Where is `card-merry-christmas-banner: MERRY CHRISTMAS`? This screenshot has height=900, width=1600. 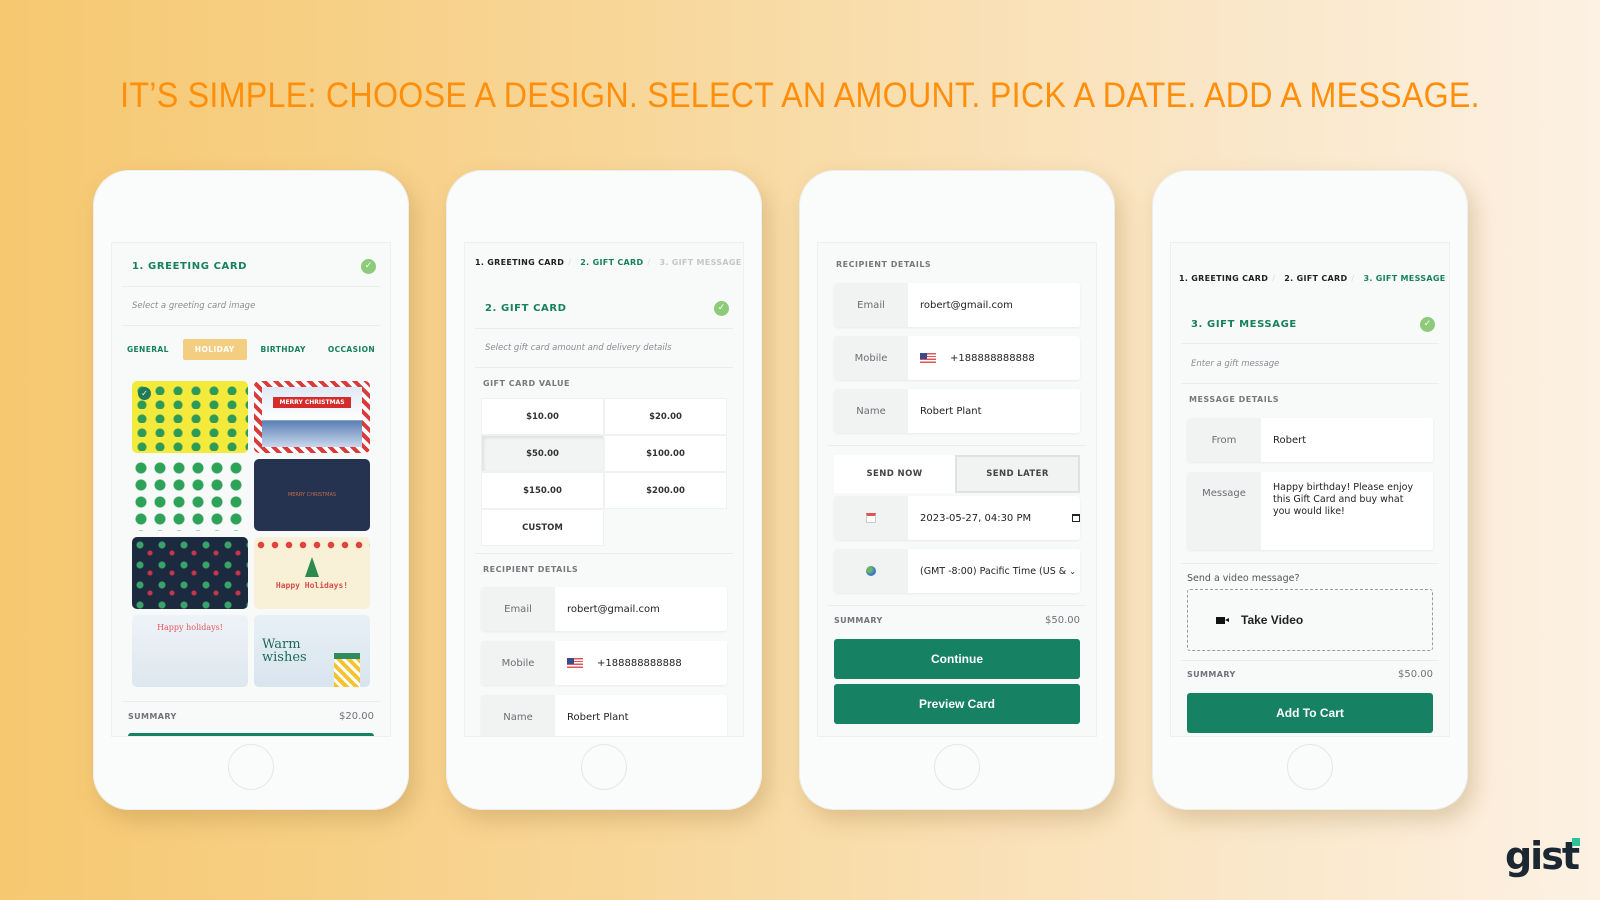
card-merry-christmas-banner: MERRY CHRISTMAS is located at coordinates (312, 417).